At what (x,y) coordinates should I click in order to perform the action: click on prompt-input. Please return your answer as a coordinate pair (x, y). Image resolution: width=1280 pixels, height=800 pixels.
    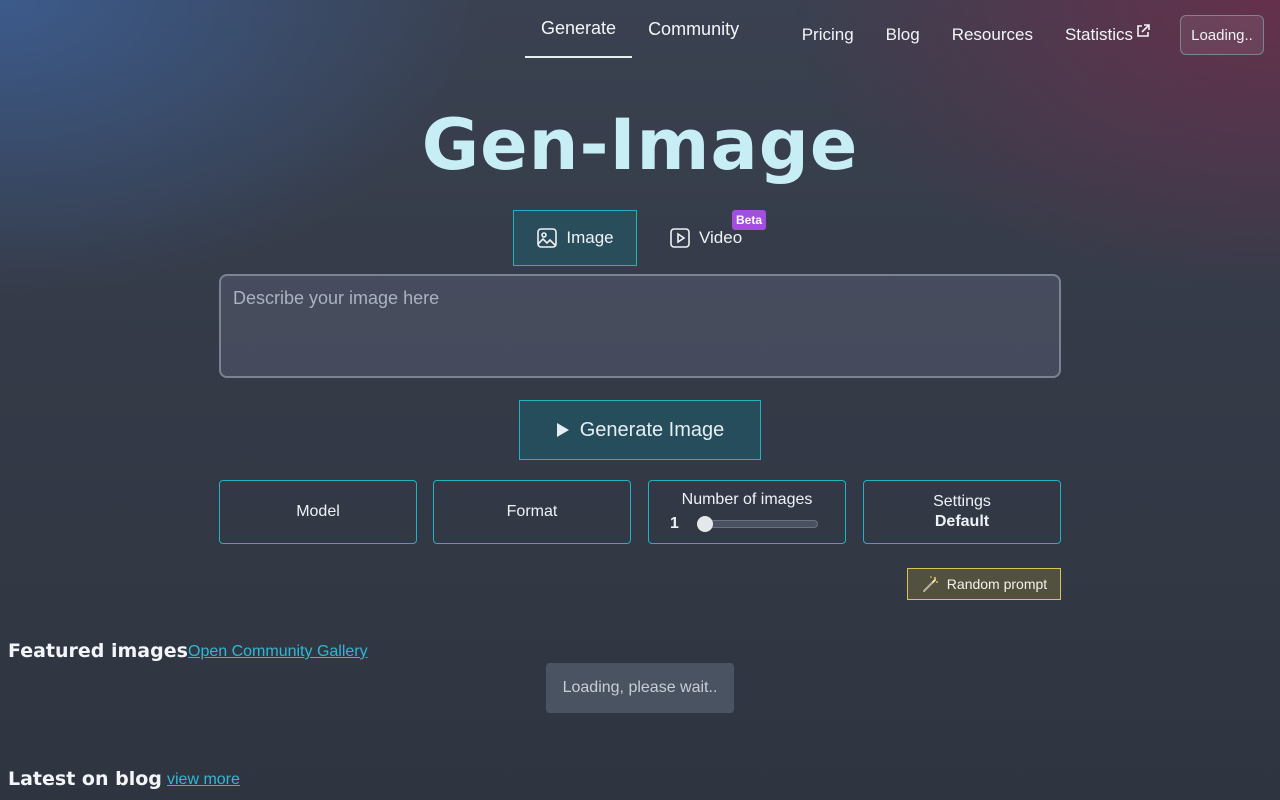
    Looking at the image, I should click on (640, 326).